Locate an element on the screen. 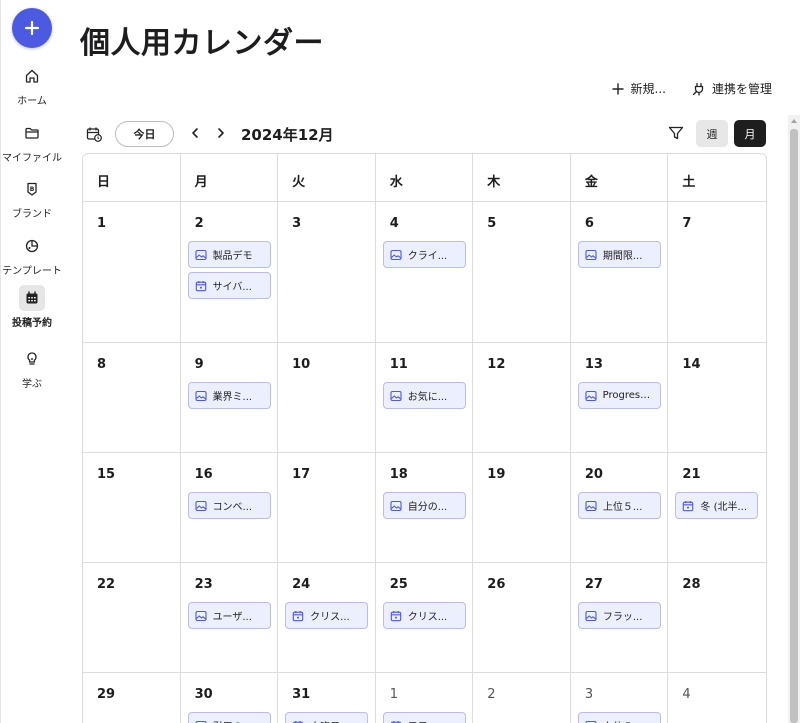 Image resolution: width=800 pixels, height=723 pixels. day-number: 29 is located at coordinates (106, 694).